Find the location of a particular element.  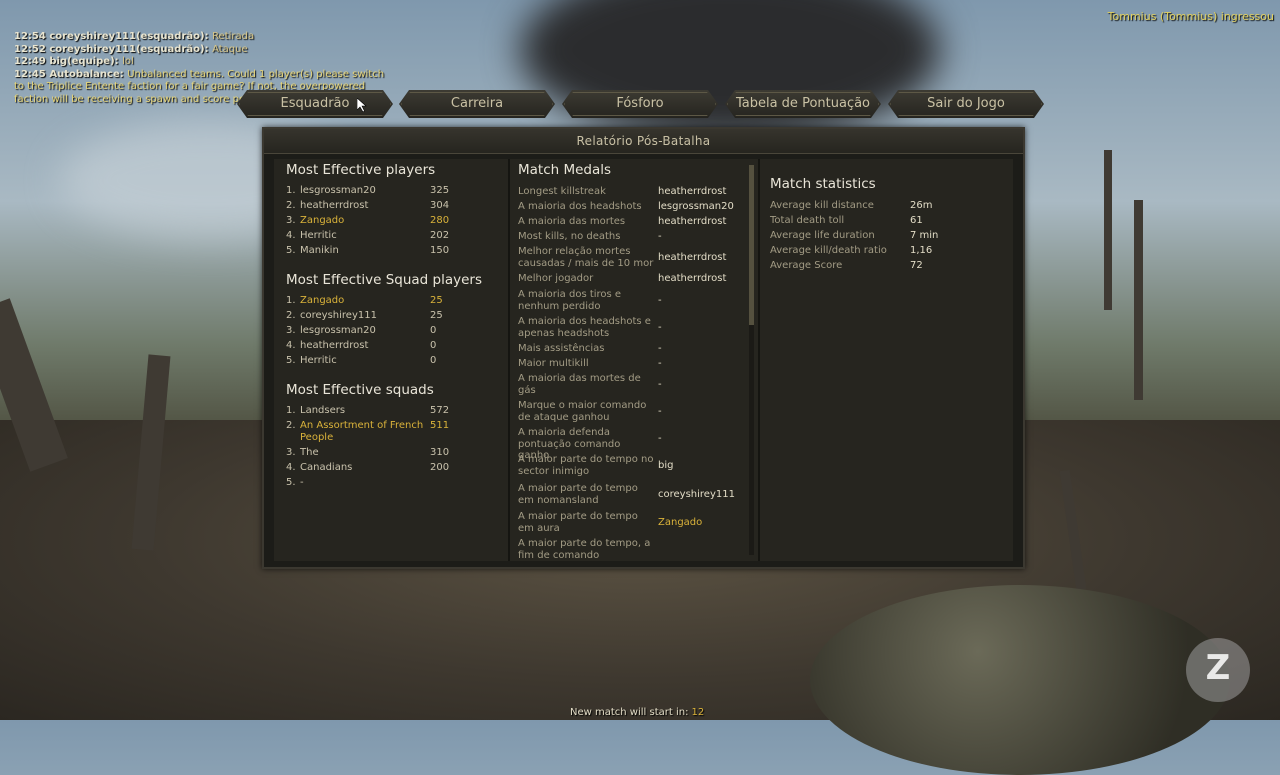

stat-name: Average kill/death ratio is located at coordinates (828, 250).